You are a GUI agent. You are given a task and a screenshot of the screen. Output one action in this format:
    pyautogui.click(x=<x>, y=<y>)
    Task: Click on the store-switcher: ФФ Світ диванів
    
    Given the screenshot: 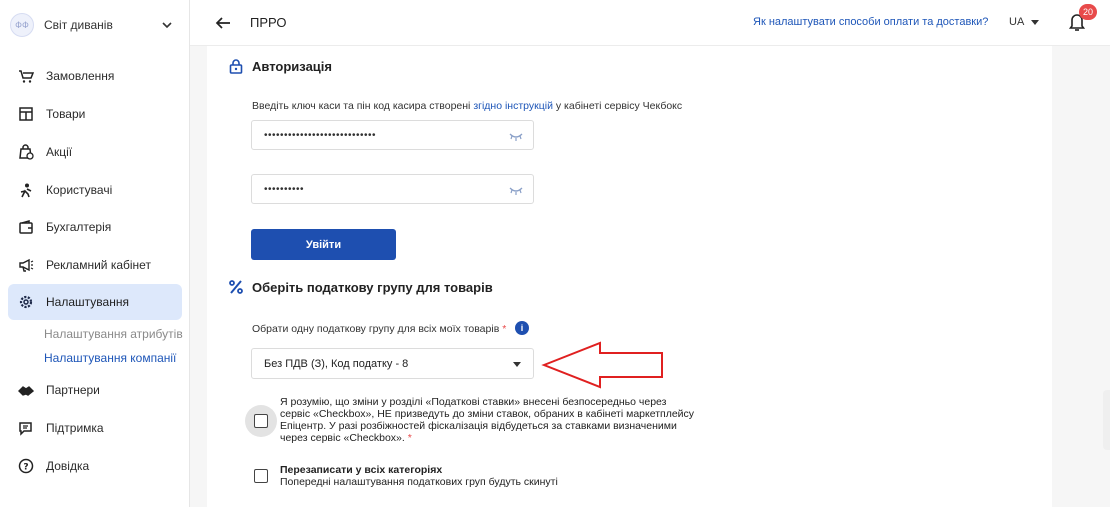 What is the action you would take?
    pyautogui.click(x=96, y=25)
    